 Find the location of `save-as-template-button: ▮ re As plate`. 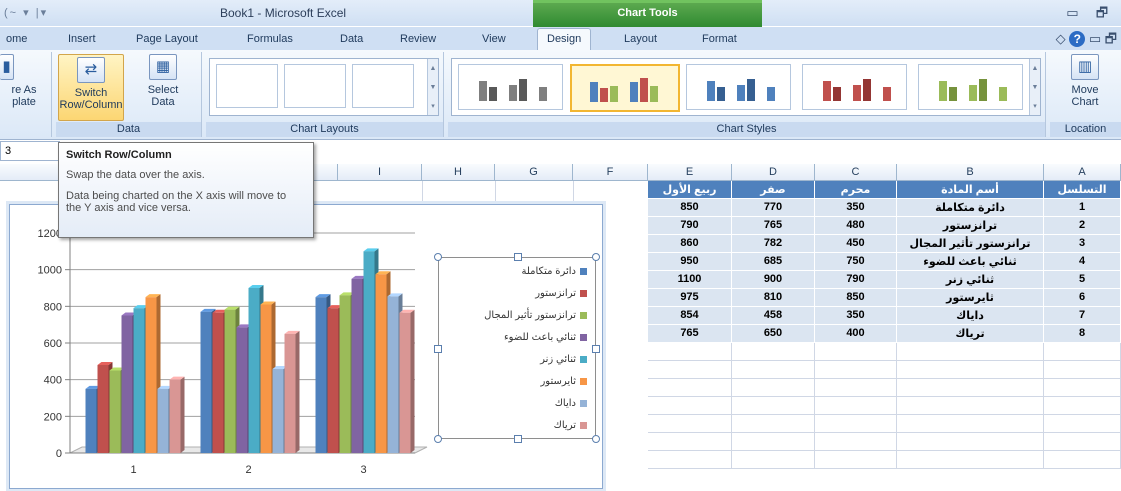

save-as-template-button: ▮ re As plate is located at coordinates (24, 87).